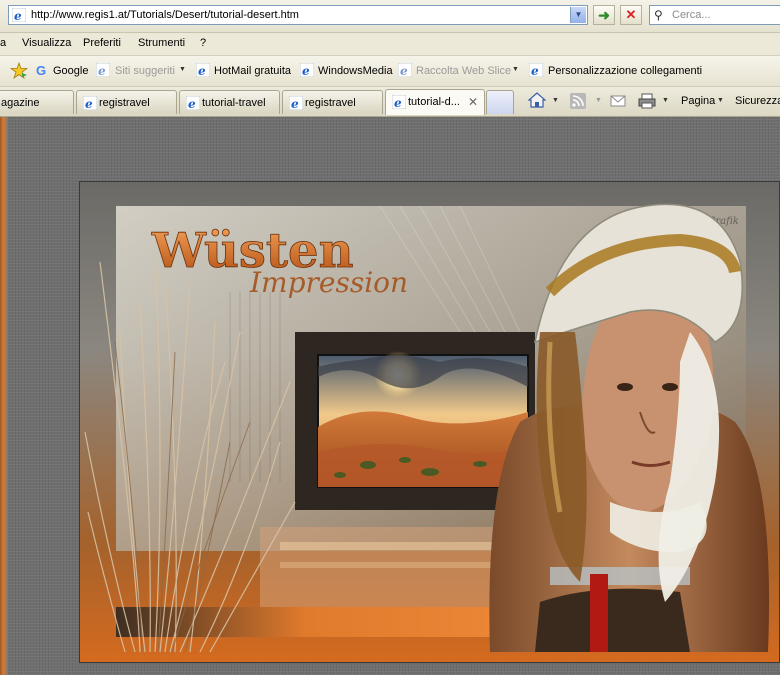  Describe the element at coordinates (355, 71) in the screenshot. I see `link-windowsmedia: WindowsMedia` at that location.